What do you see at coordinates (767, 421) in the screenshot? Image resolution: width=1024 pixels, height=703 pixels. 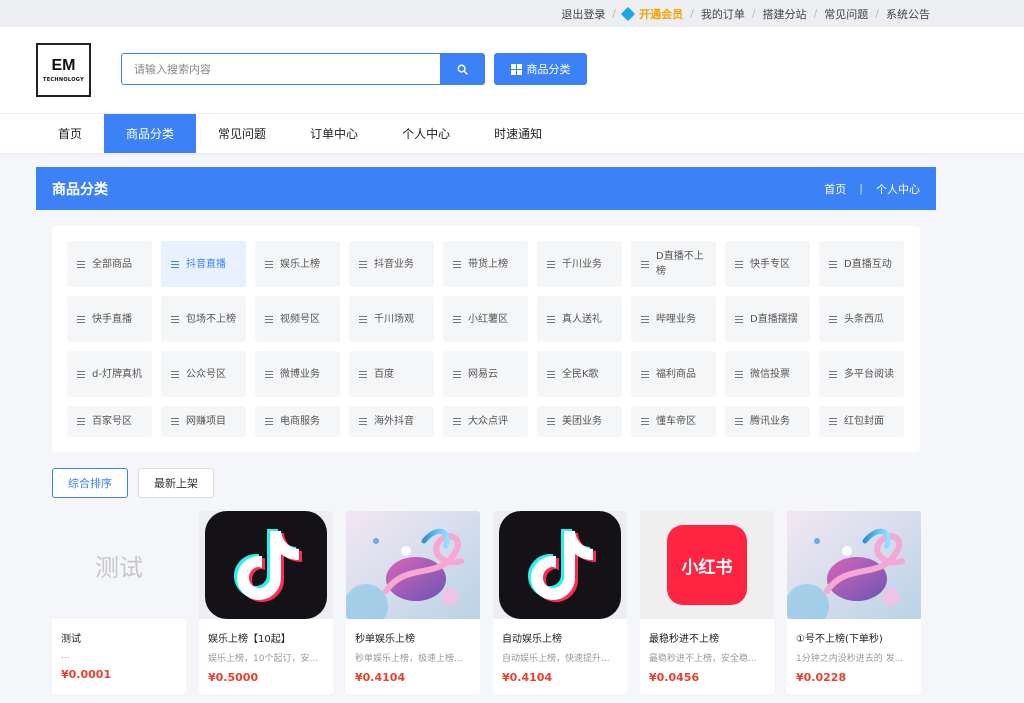 I see `category-item: 腾讯业务` at bounding box center [767, 421].